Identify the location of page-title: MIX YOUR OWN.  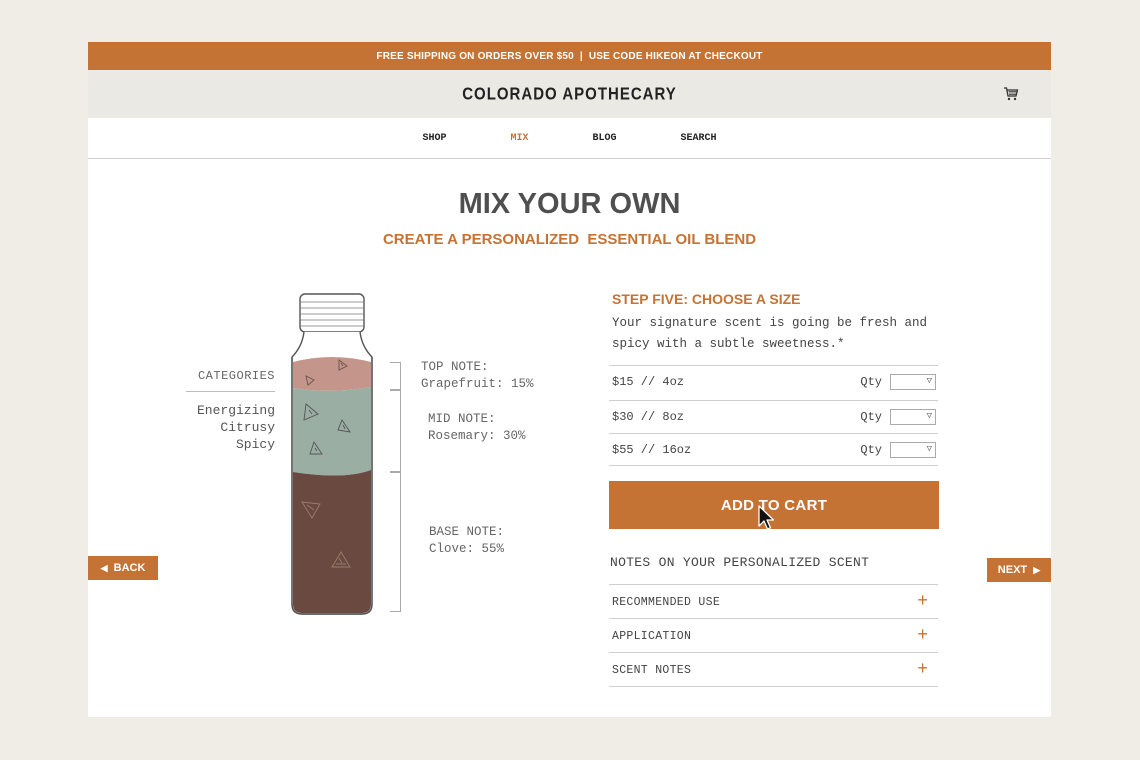
(569, 204).